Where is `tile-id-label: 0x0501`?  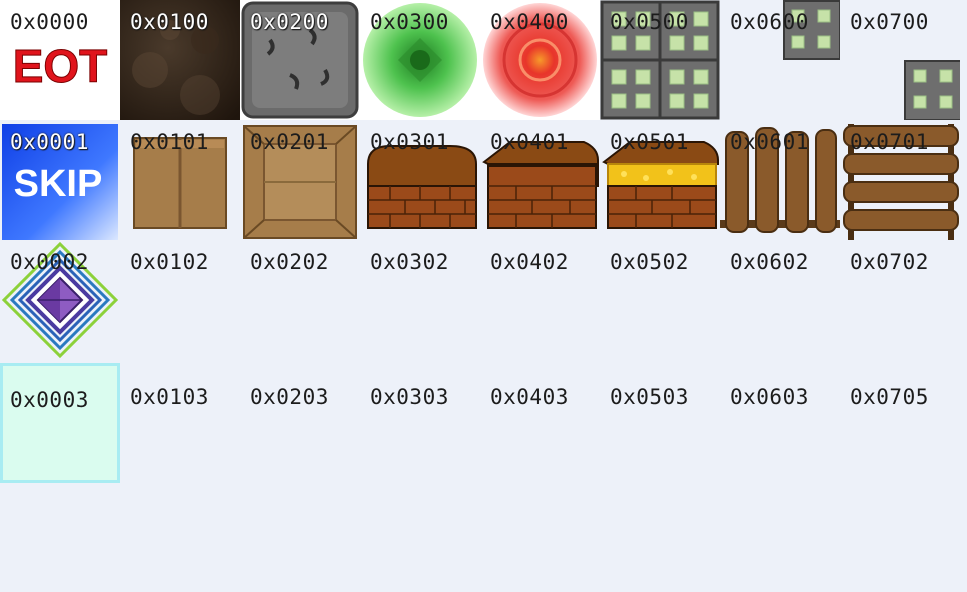
tile-id-label: 0x0501 is located at coordinates (649, 142).